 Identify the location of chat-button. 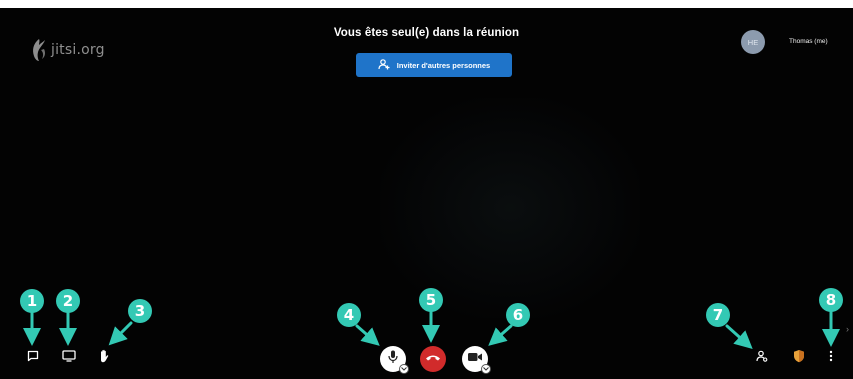
(33, 358).